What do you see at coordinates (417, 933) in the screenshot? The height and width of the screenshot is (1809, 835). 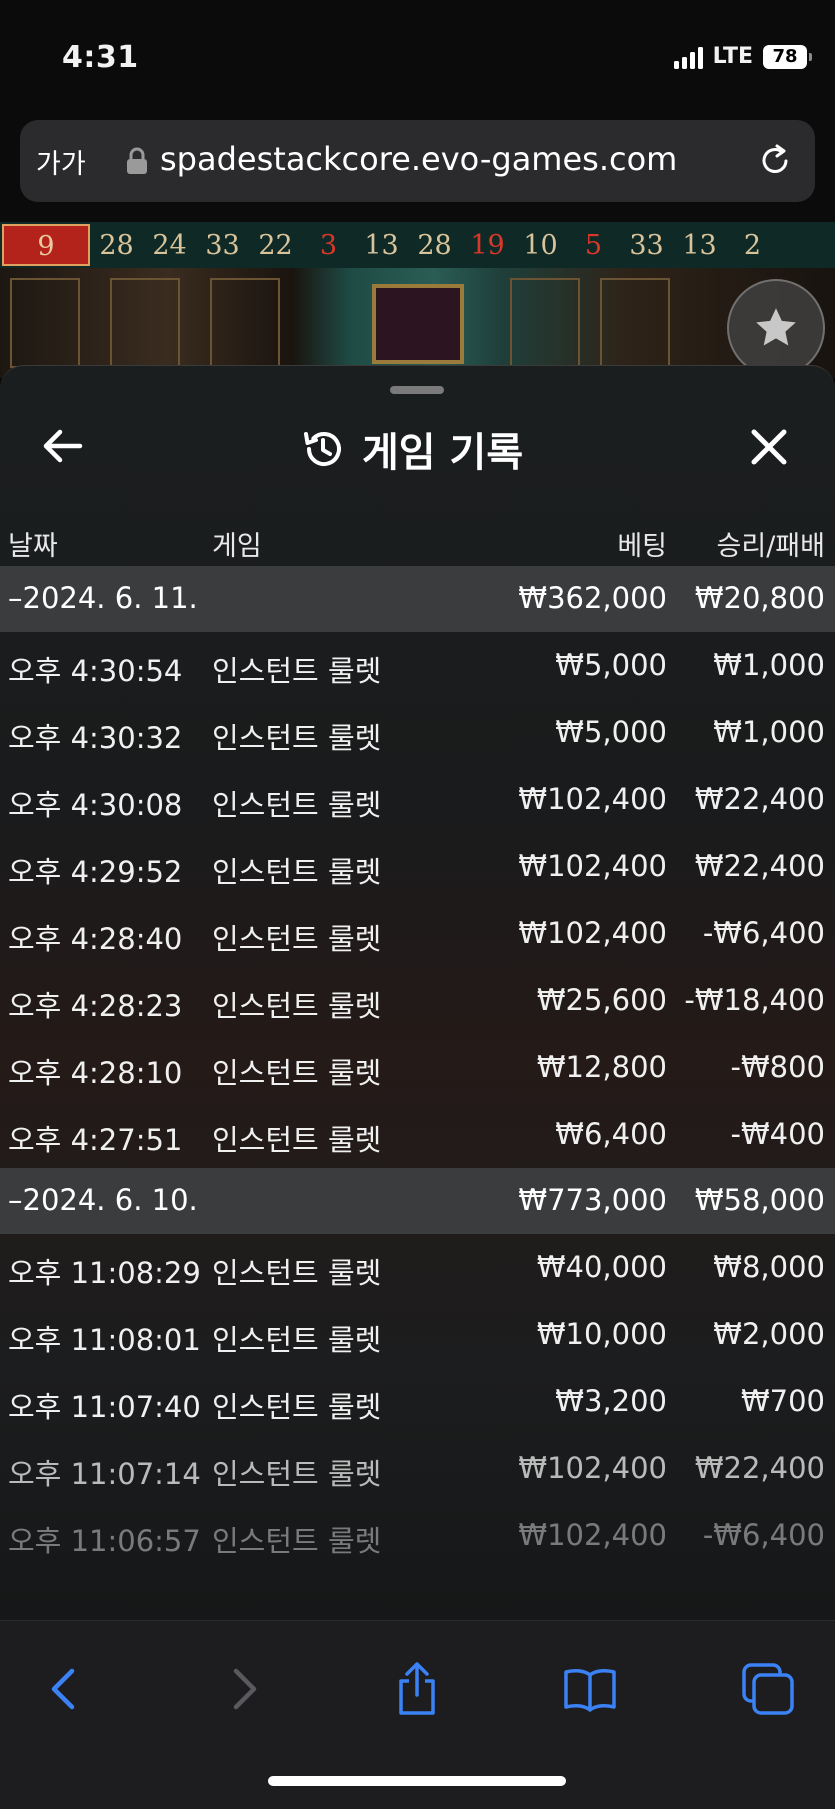 I see `table-row: 오후 4:28:40 인스턴트 룰렛 ₩102,400 -₩6,400` at bounding box center [417, 933].